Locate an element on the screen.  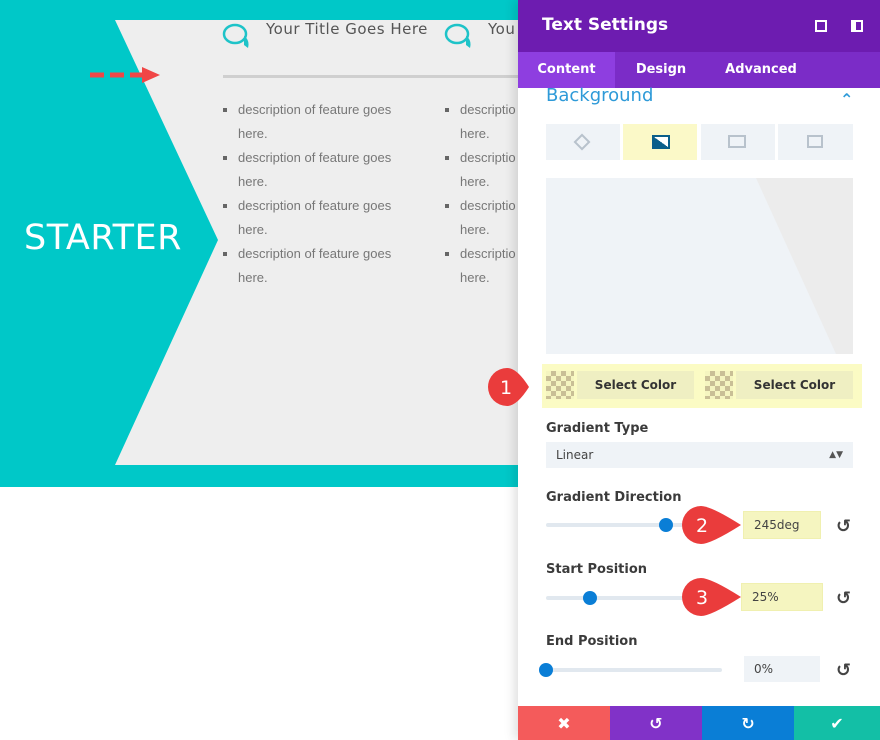
gradient-type-select: Linear ▲▼ is located at coordinates (699, 455).